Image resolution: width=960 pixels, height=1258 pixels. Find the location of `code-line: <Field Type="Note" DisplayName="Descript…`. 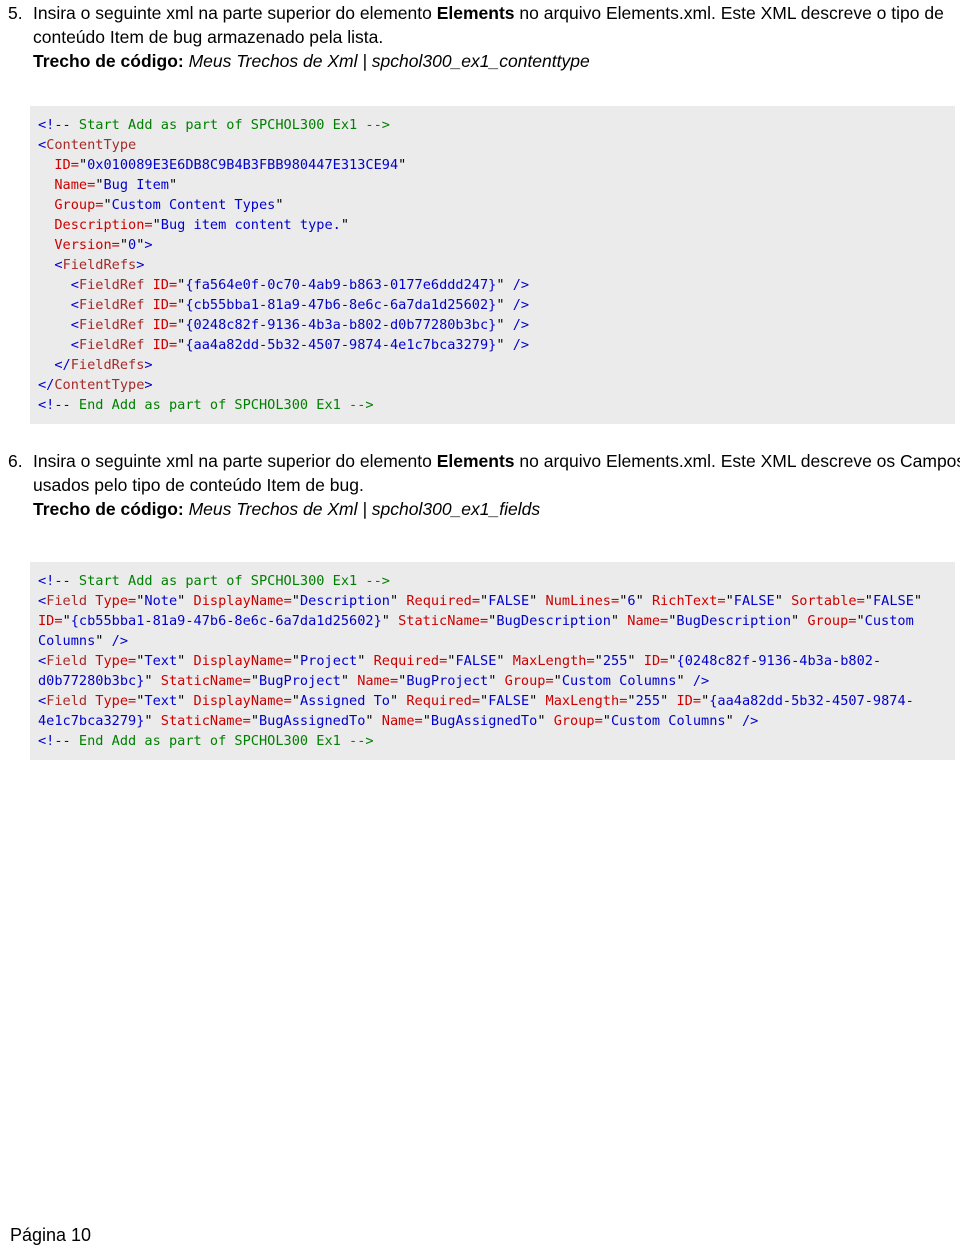

code-line: <Field Type="Note" DisplayName="Descript… is located at coordinates (480, 620).